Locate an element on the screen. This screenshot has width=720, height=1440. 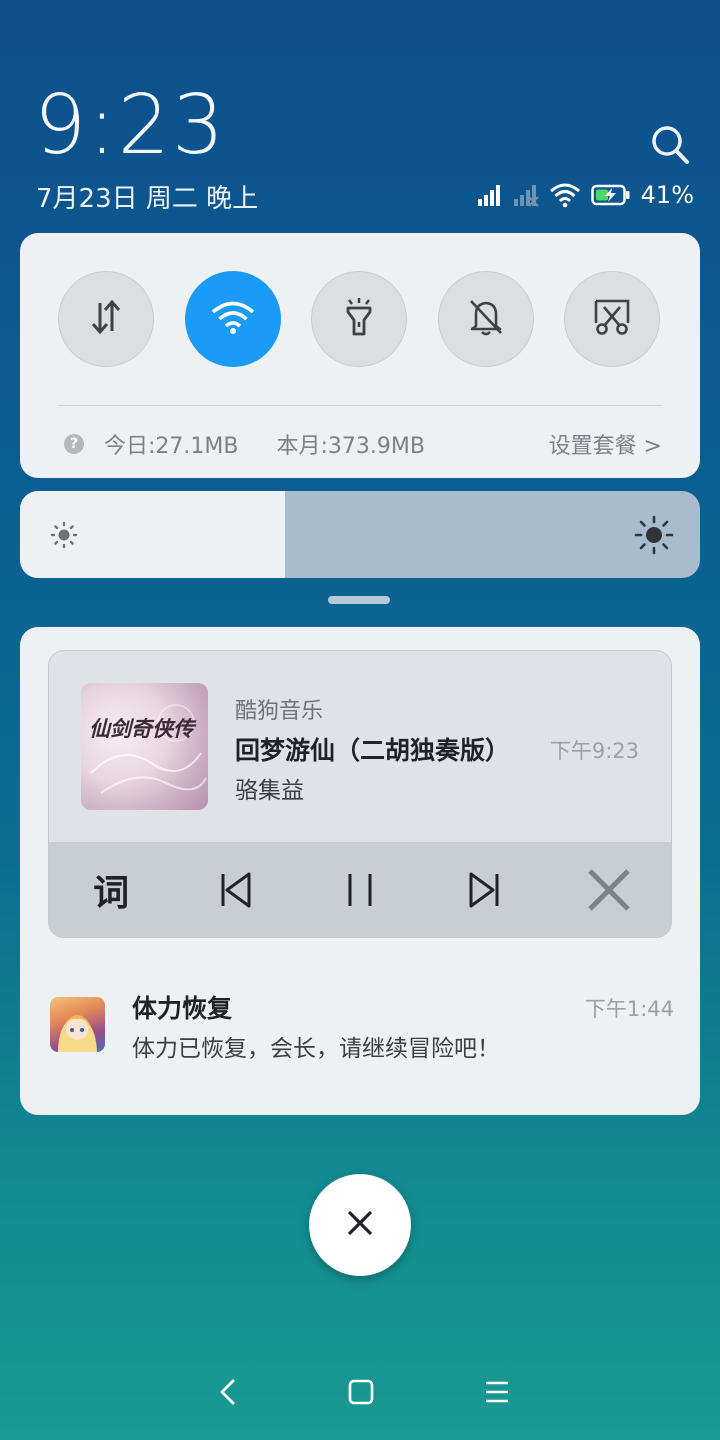
mobile-data-toggle is located at coordinates (106, 319).